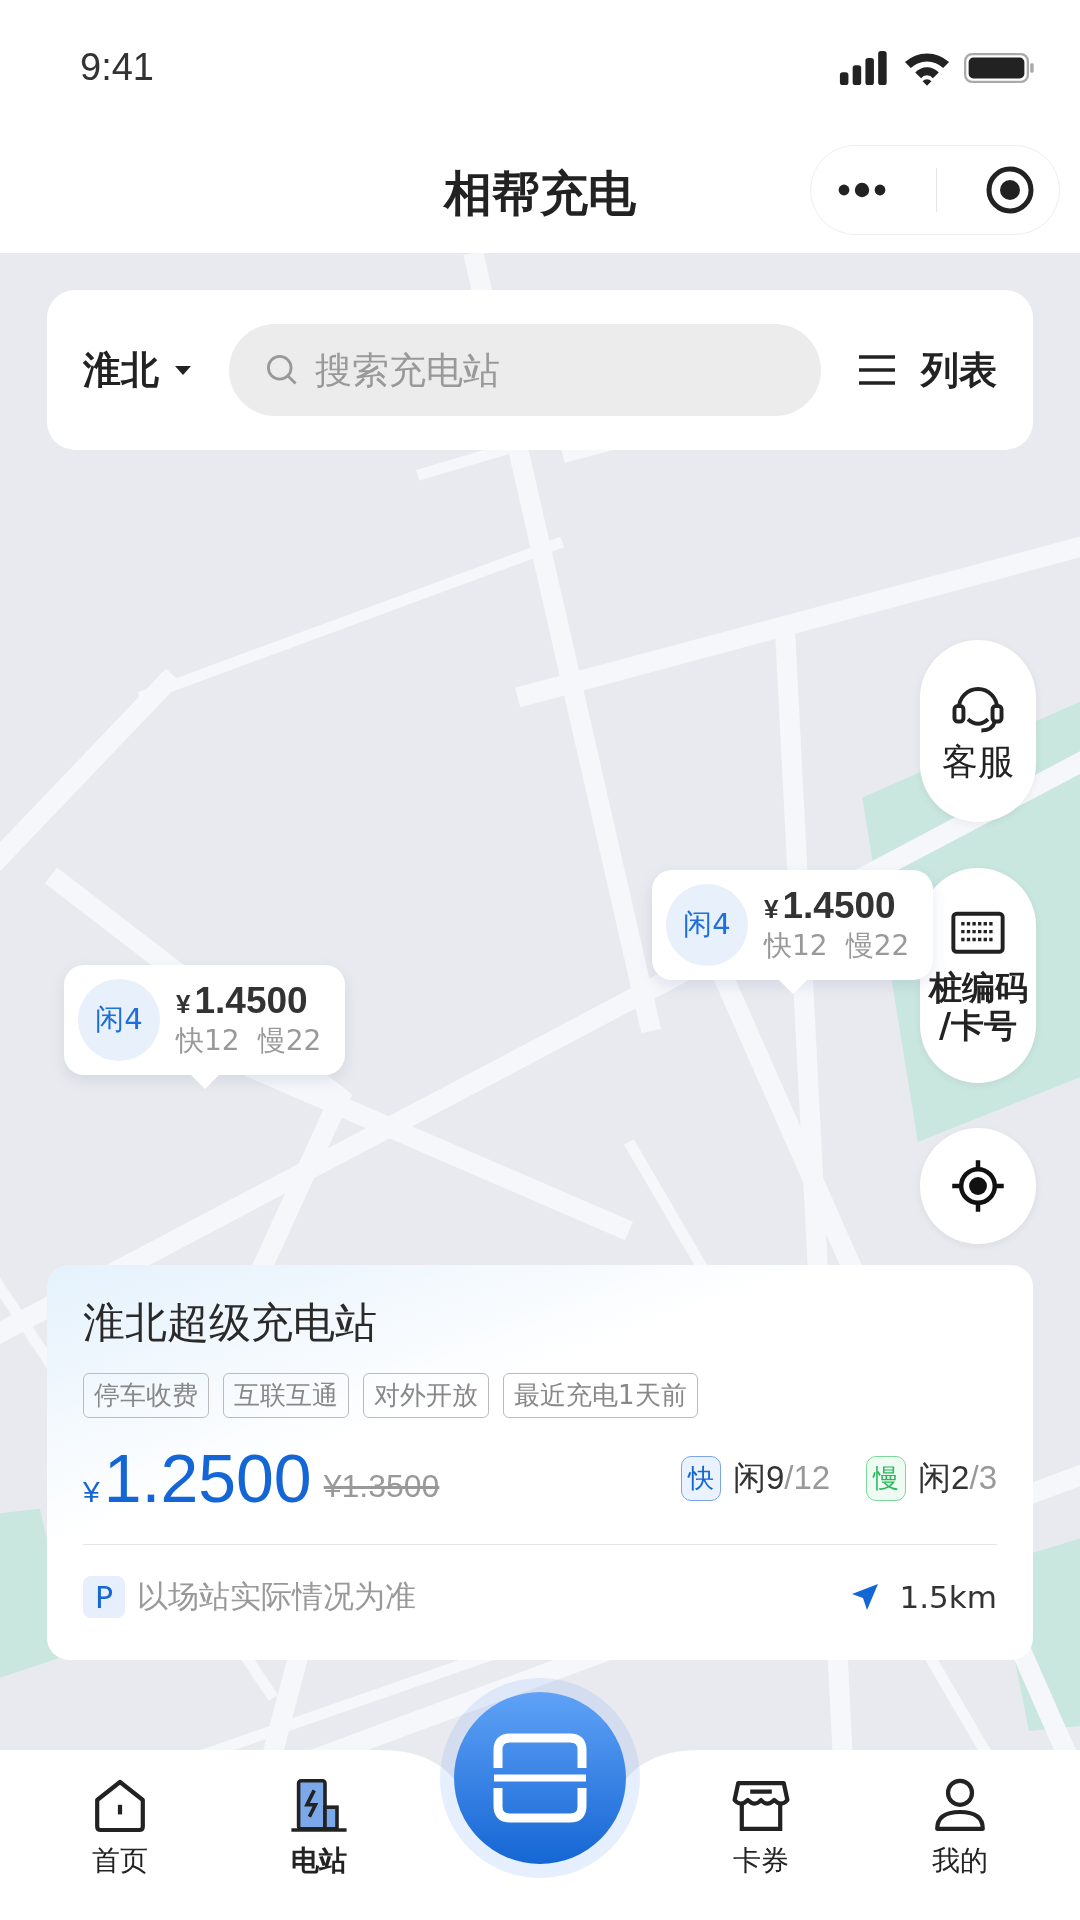  Describe the element at coordinates (1000, 67) in the screenshot. I see `battery-icon` at that location.